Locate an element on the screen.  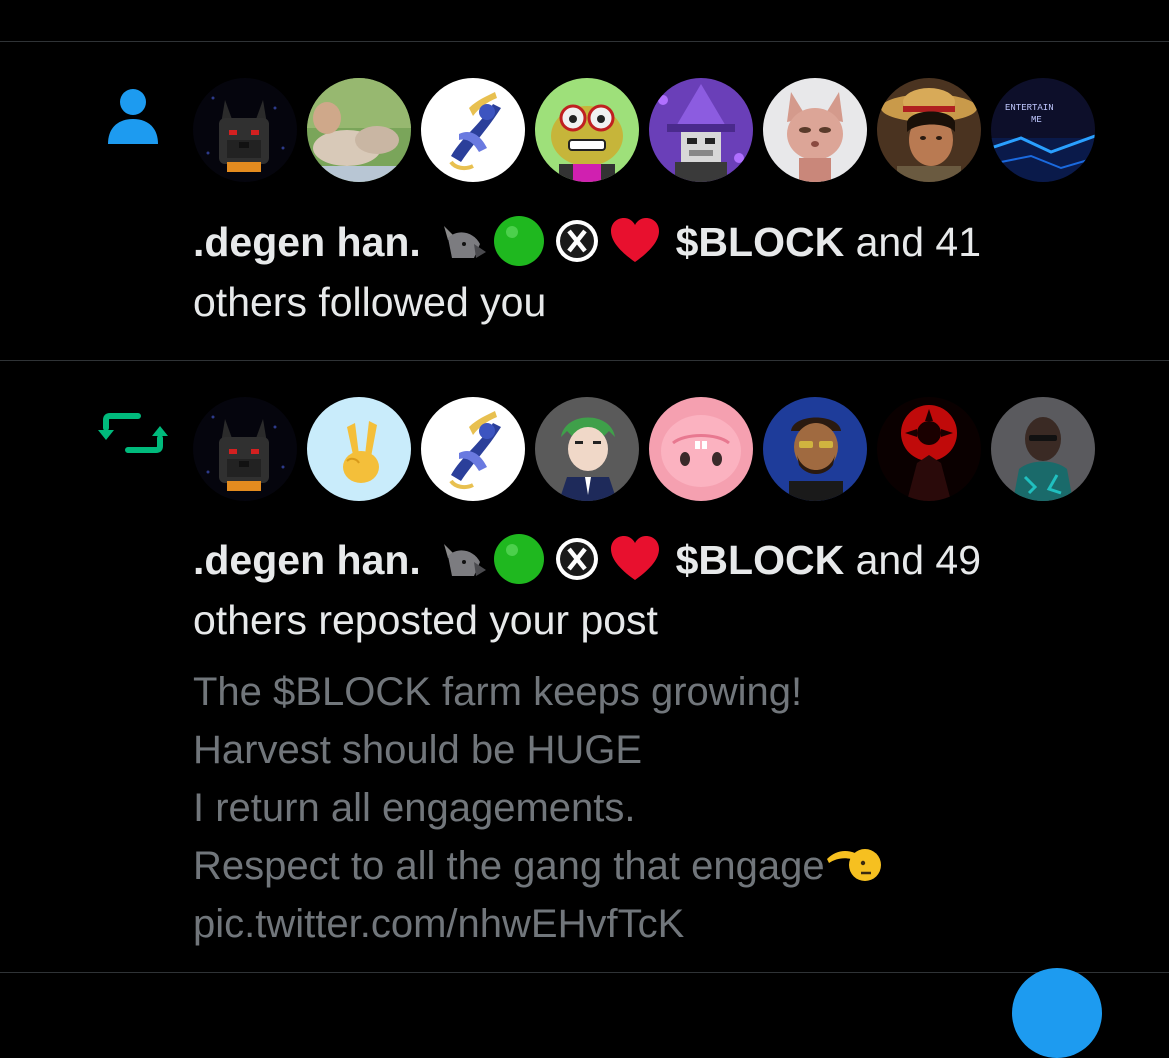
repost-icon is located at coordinates (133, 433).